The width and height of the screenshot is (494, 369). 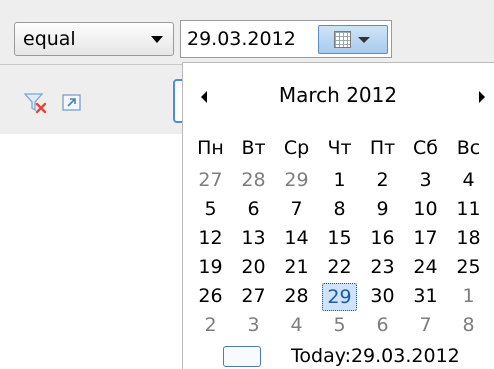 I want to click on divider, so click(x=91, y=64).